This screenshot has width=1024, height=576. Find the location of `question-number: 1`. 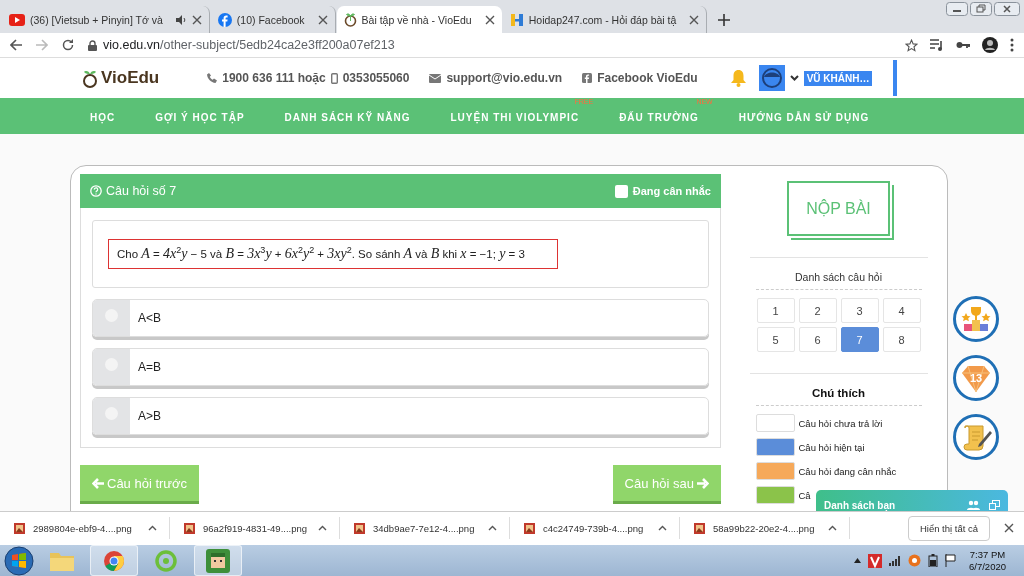

question-number: 1 is located at coordinates (775, 310).